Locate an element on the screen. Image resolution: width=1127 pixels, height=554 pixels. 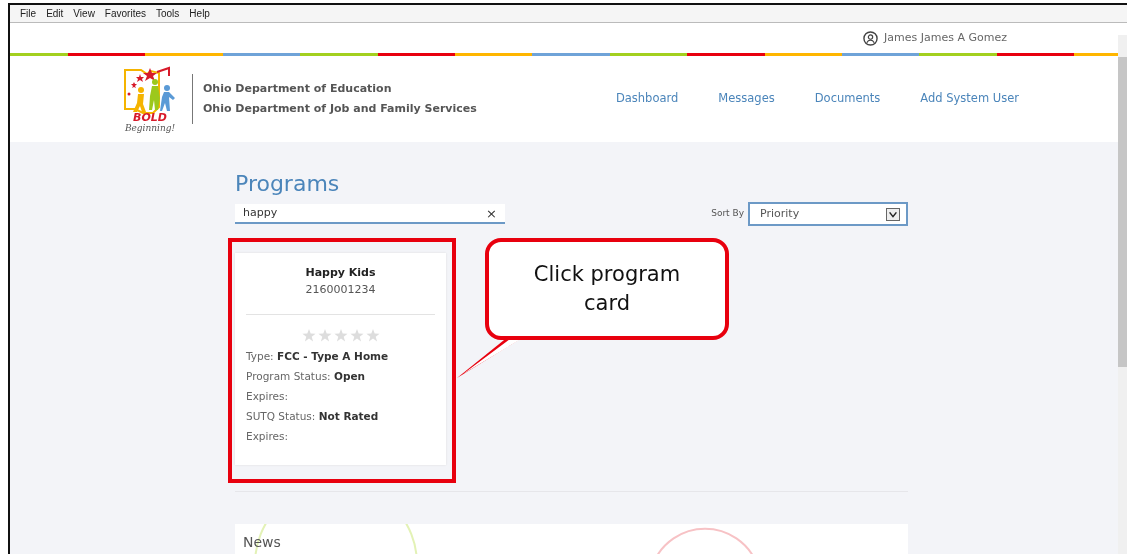
logo-text: BOLD is located at coordinates (150, 118).